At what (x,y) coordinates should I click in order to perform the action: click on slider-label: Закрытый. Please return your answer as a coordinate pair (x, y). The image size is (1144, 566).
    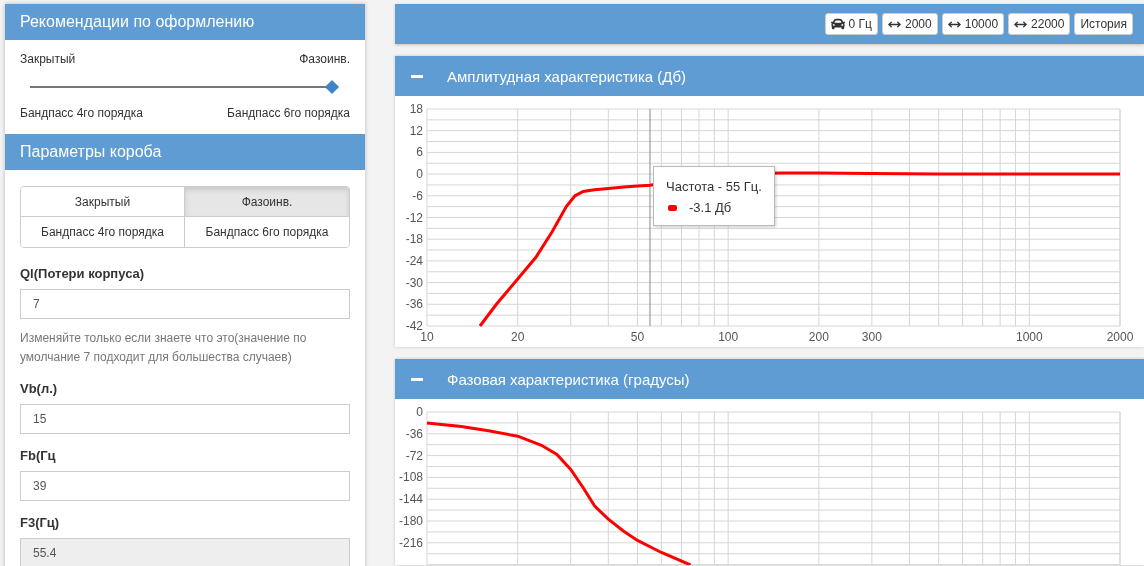
    Looking at the image, I should click on (48, 59).